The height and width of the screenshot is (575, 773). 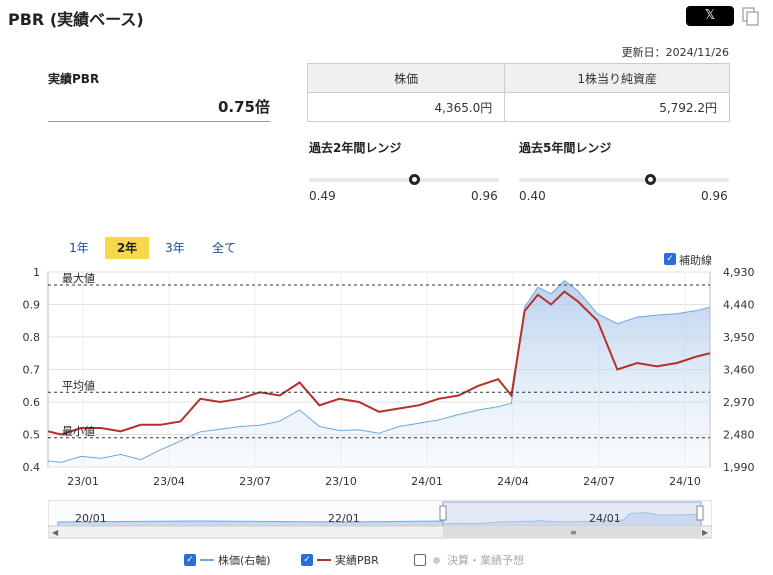 I want to click on range-5y-max: 0.96, so click(x=714, y=196).